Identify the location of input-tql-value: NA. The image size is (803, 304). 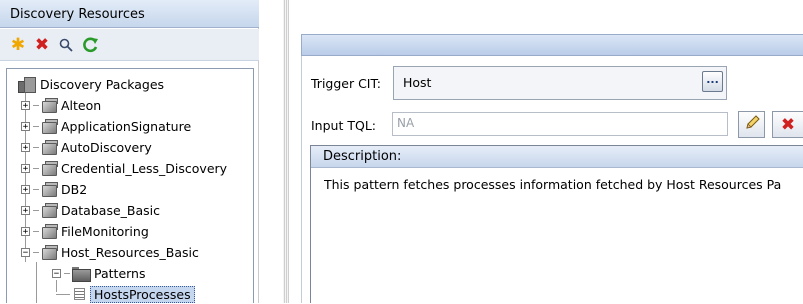
(406, 123).